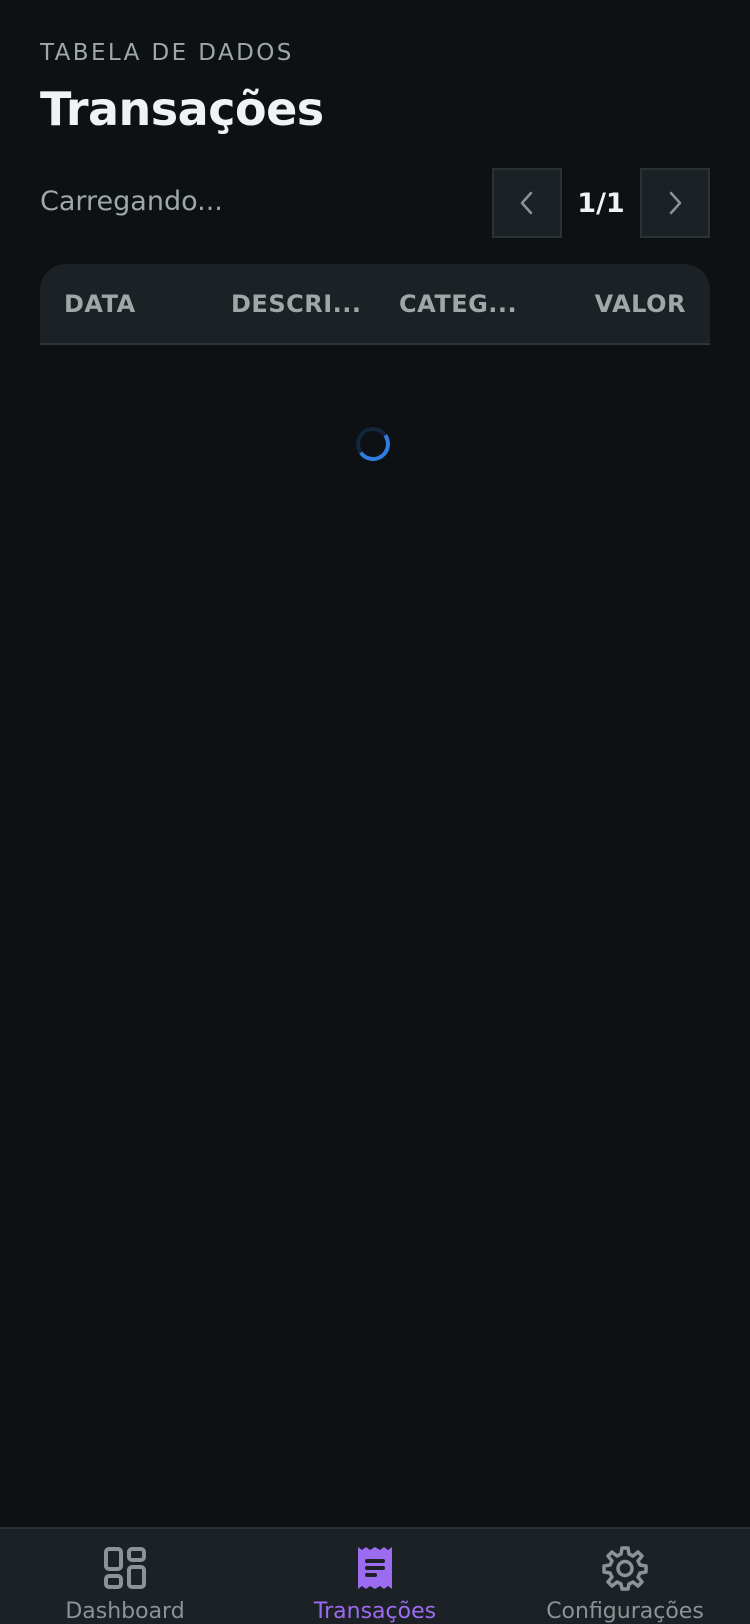 The height and width of the screenshot is (1624, 750). Describe the element at coordinates (375, 1611) in the screenshot. I see `nav-label-transacoes: Transações` at that location.